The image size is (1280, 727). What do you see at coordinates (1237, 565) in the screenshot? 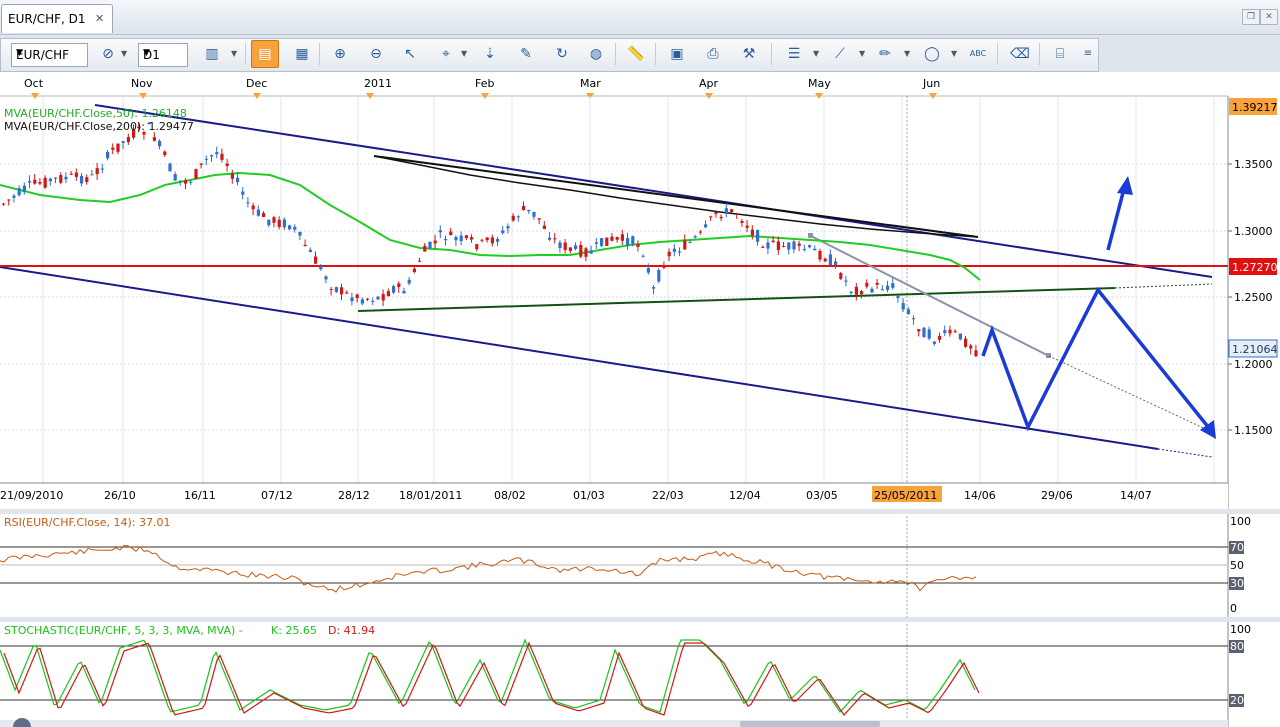
I see `rsi-axis-label: 50` at bounding box center [1237, 565].